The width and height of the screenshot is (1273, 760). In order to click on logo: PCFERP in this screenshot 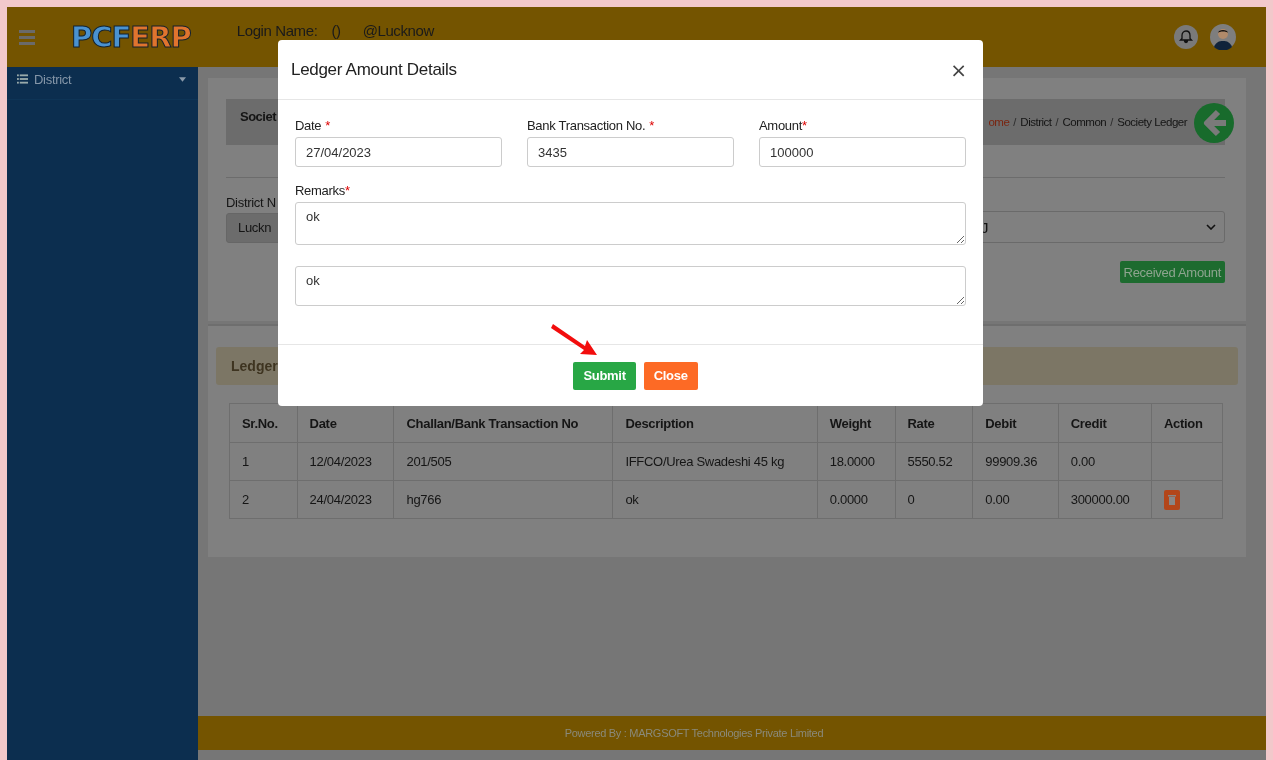, I will do `click(131, 37)`.